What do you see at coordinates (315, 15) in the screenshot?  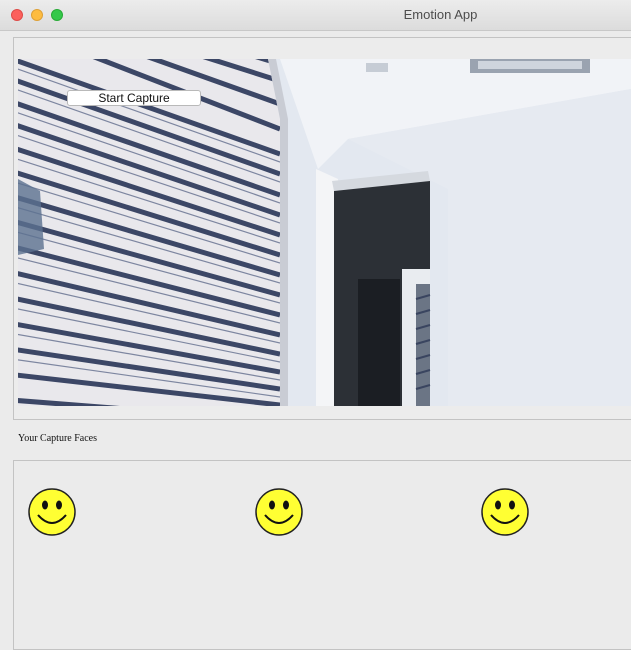 I see `title-bar: Emotion App` at bounding box center [315, 15].